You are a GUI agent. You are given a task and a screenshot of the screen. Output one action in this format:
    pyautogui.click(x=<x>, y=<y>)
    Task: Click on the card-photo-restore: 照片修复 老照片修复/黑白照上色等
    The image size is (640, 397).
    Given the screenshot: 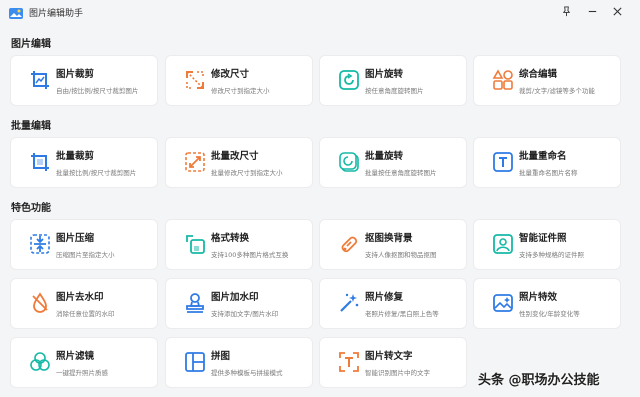 What is the action you would take?
    pyautogui.click(x=393, y=303)
    